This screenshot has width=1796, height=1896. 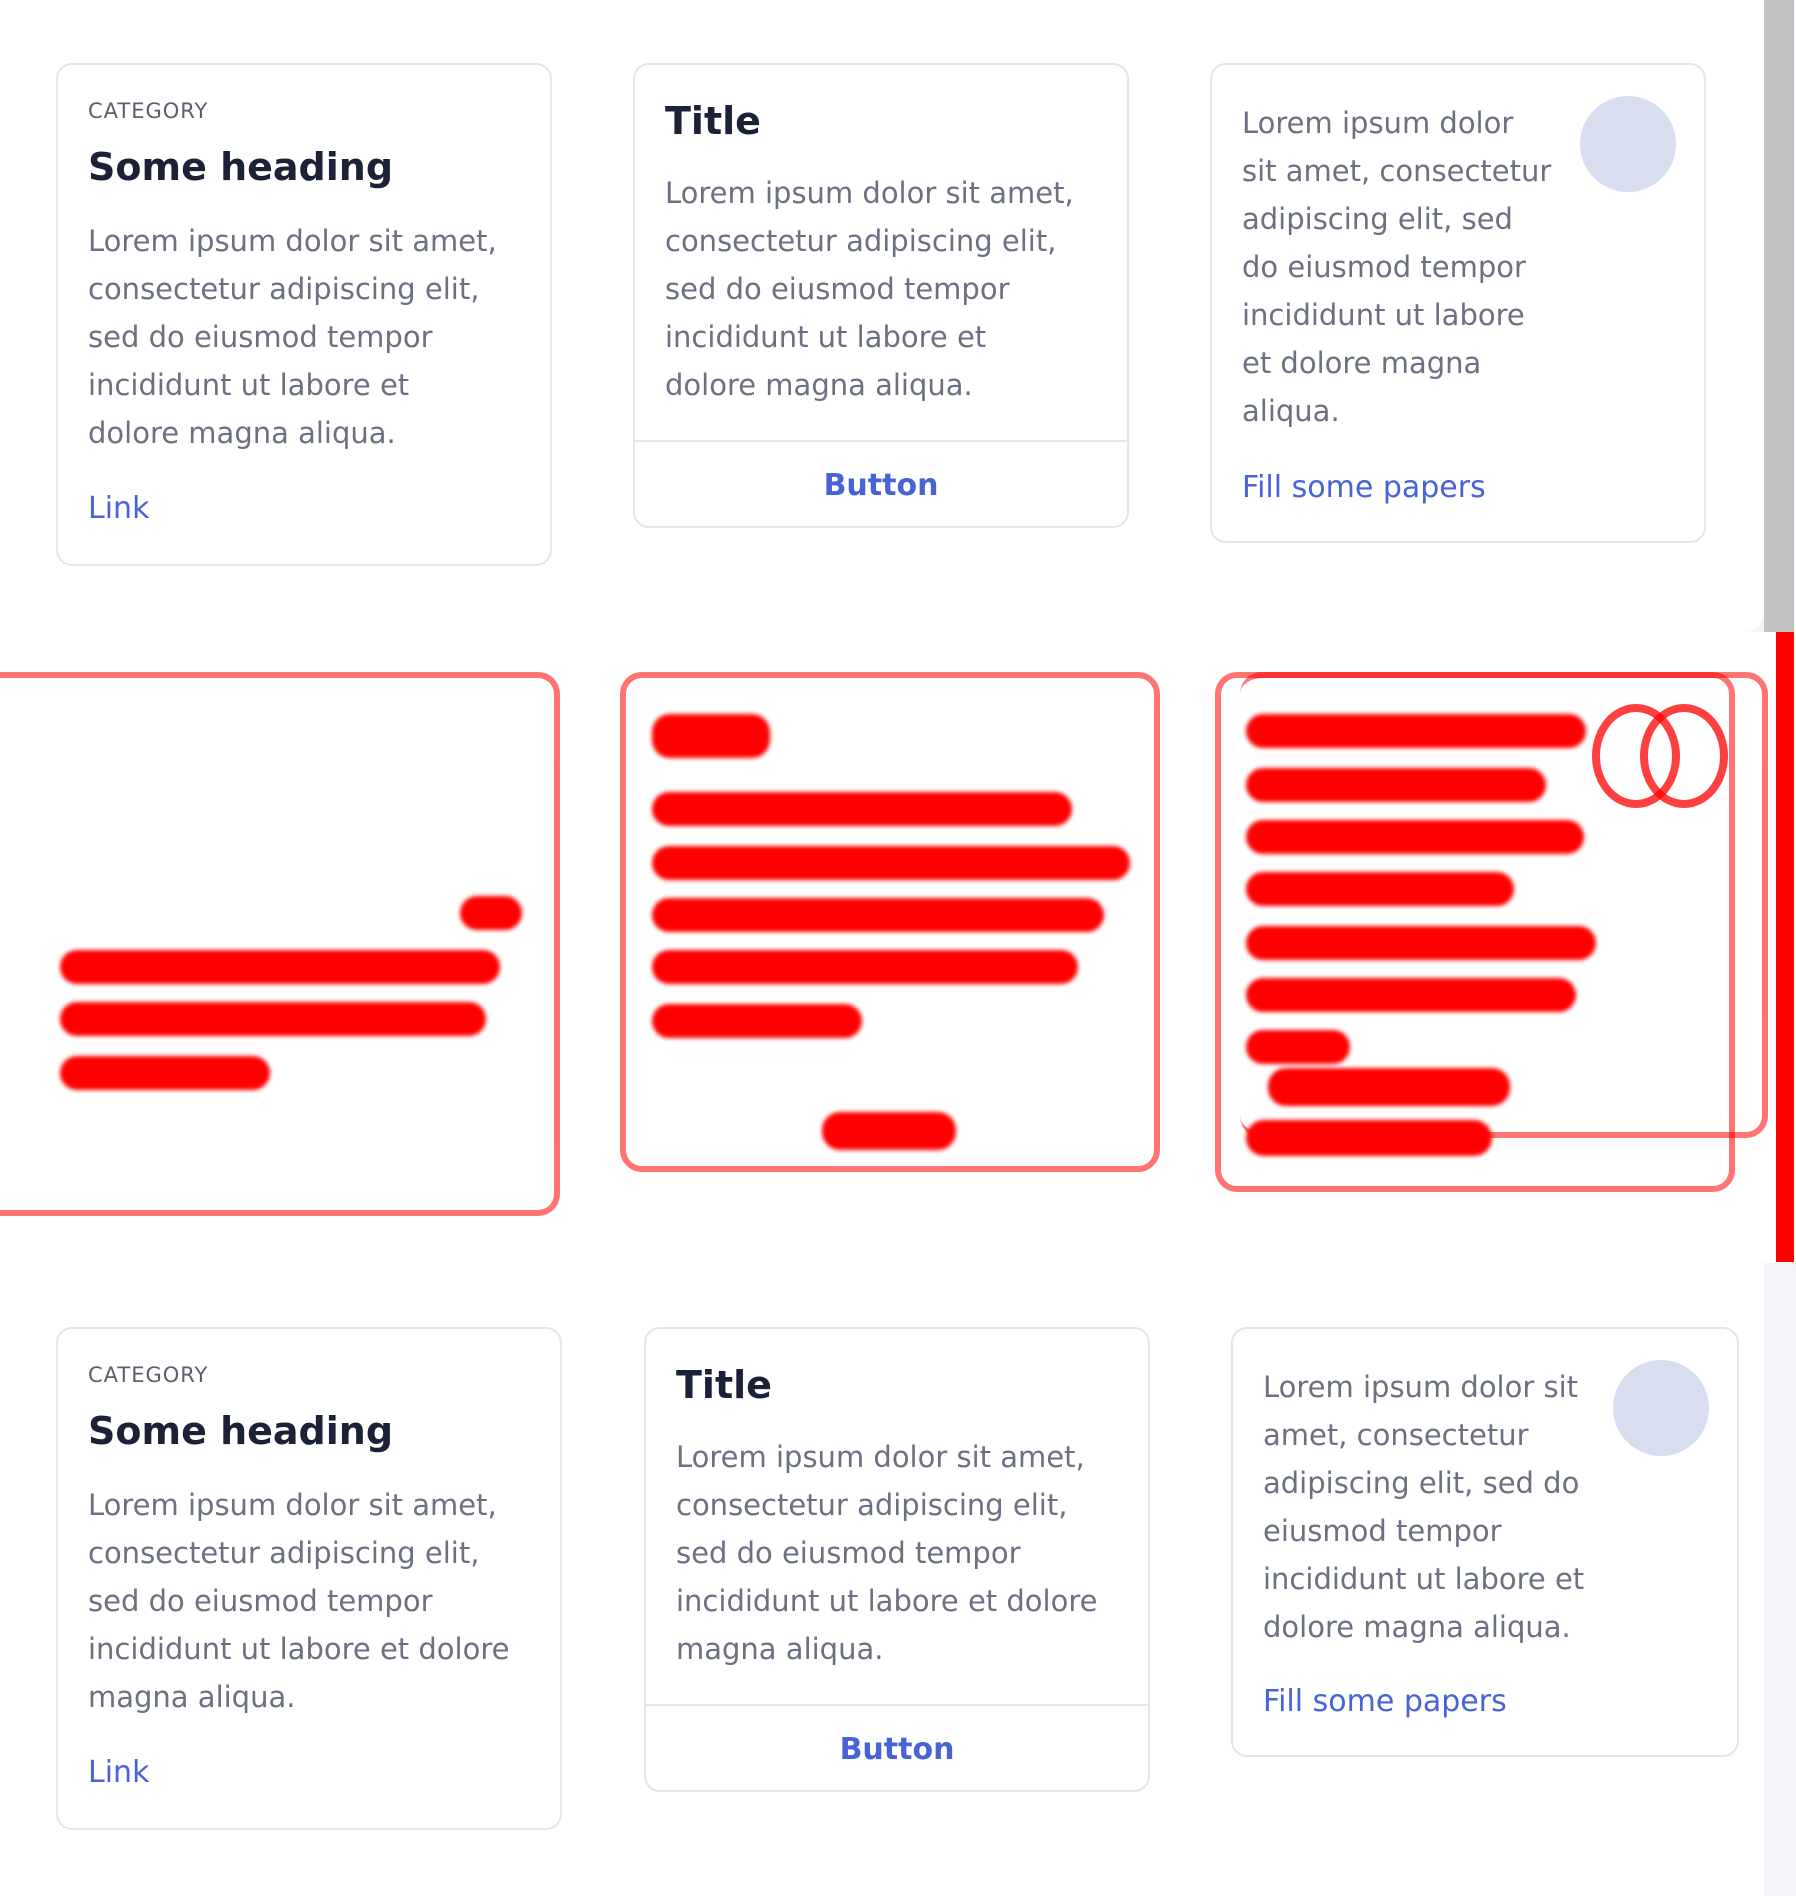 What do you see at coordinates (1779, 316) in the screenshot?
I see `scrollbar-thumb` at bounding box center [1779, 316].